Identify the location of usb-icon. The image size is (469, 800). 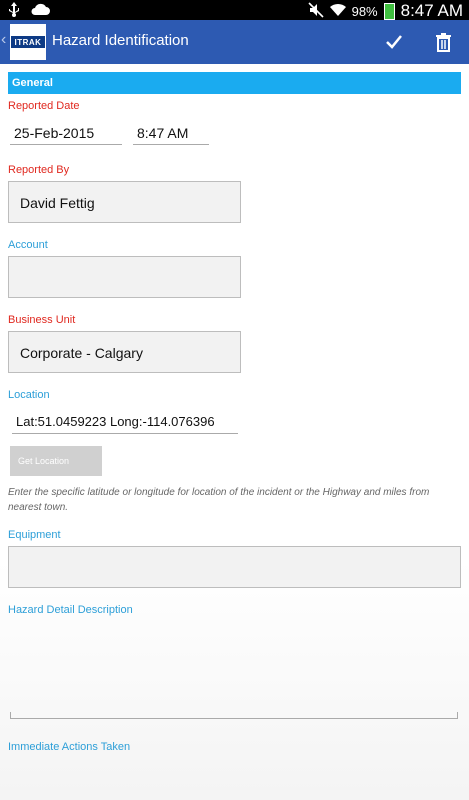
(14, 11).